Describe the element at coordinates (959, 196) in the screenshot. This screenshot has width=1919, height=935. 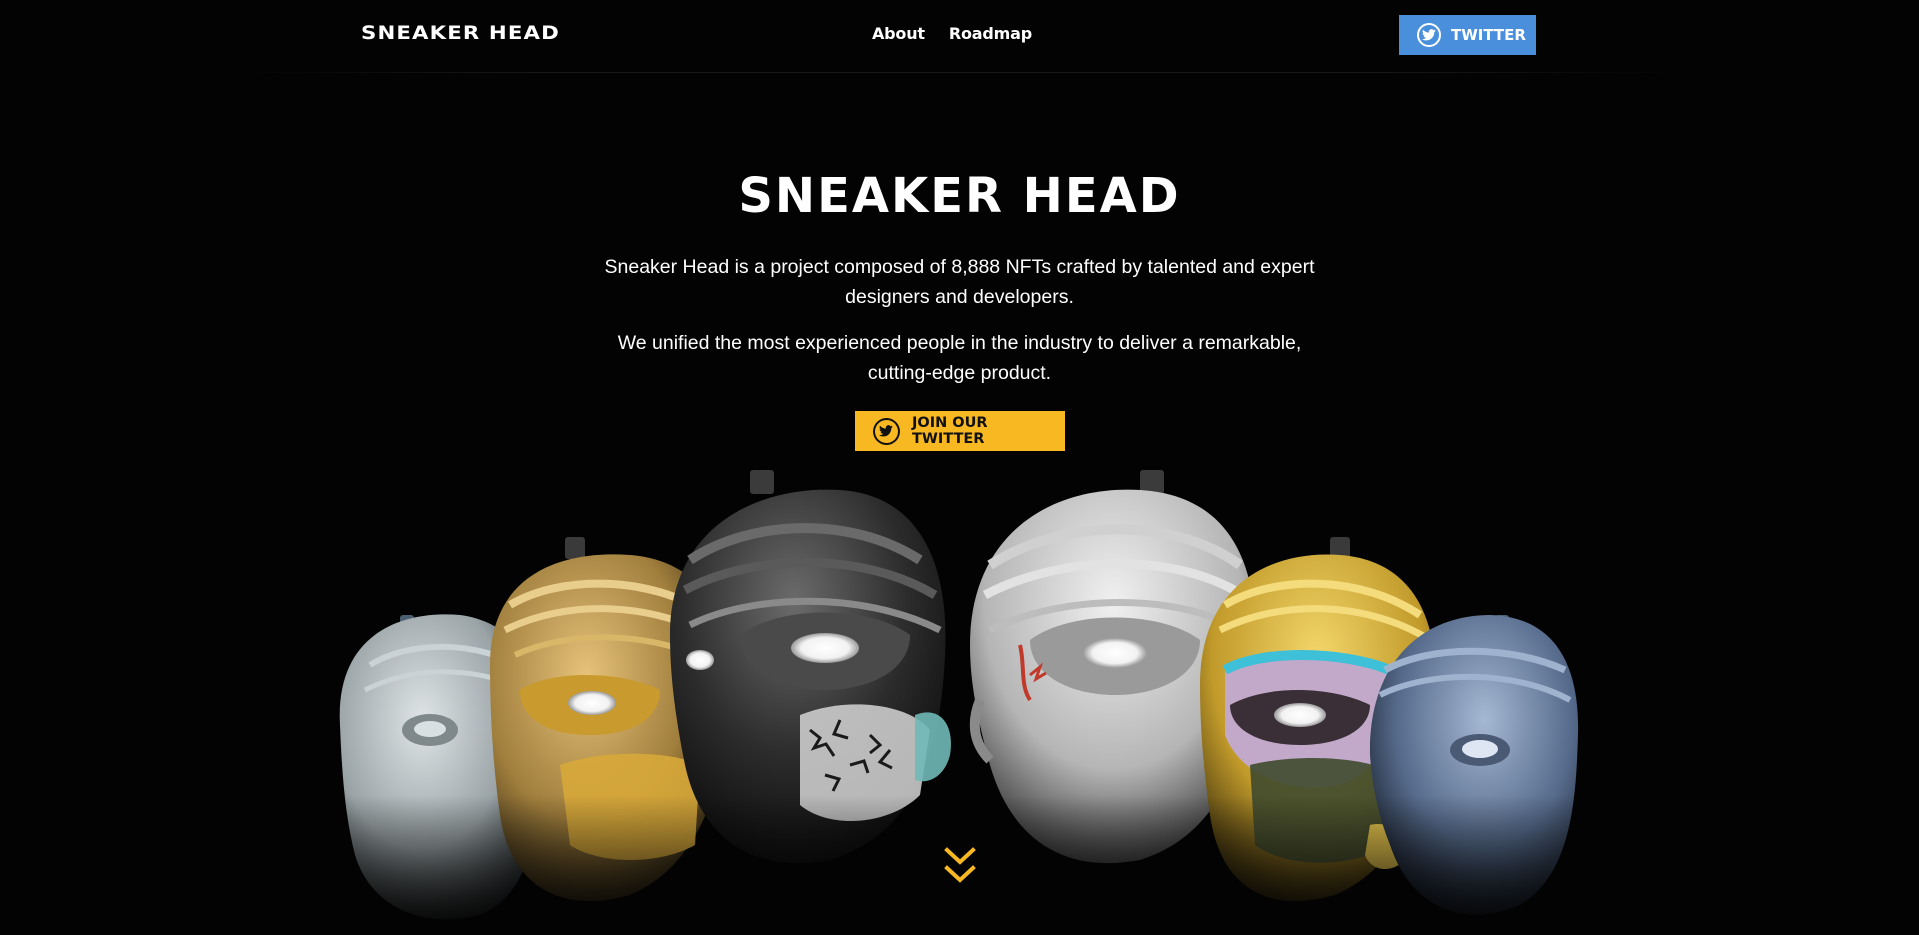
I see `hero-title: SNEAKER HEAD` at that location.